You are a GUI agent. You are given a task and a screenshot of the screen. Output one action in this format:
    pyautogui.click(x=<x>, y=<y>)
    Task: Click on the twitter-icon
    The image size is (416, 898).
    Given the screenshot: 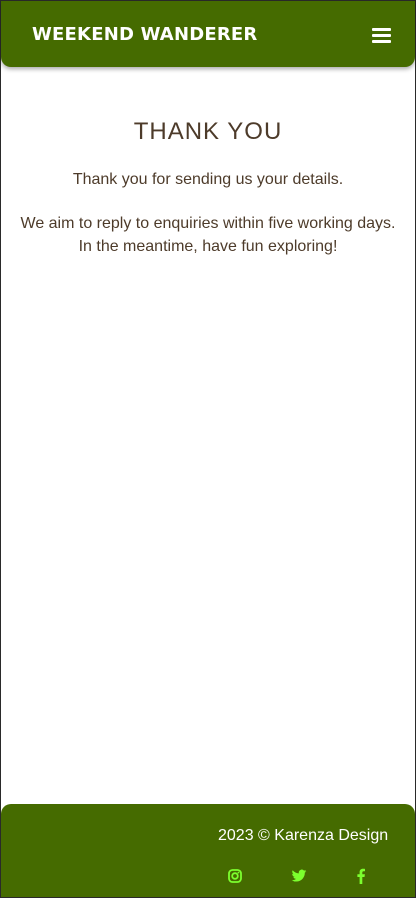 What is the action you would take?
    pyautogui.click(x=299, y=876)
    